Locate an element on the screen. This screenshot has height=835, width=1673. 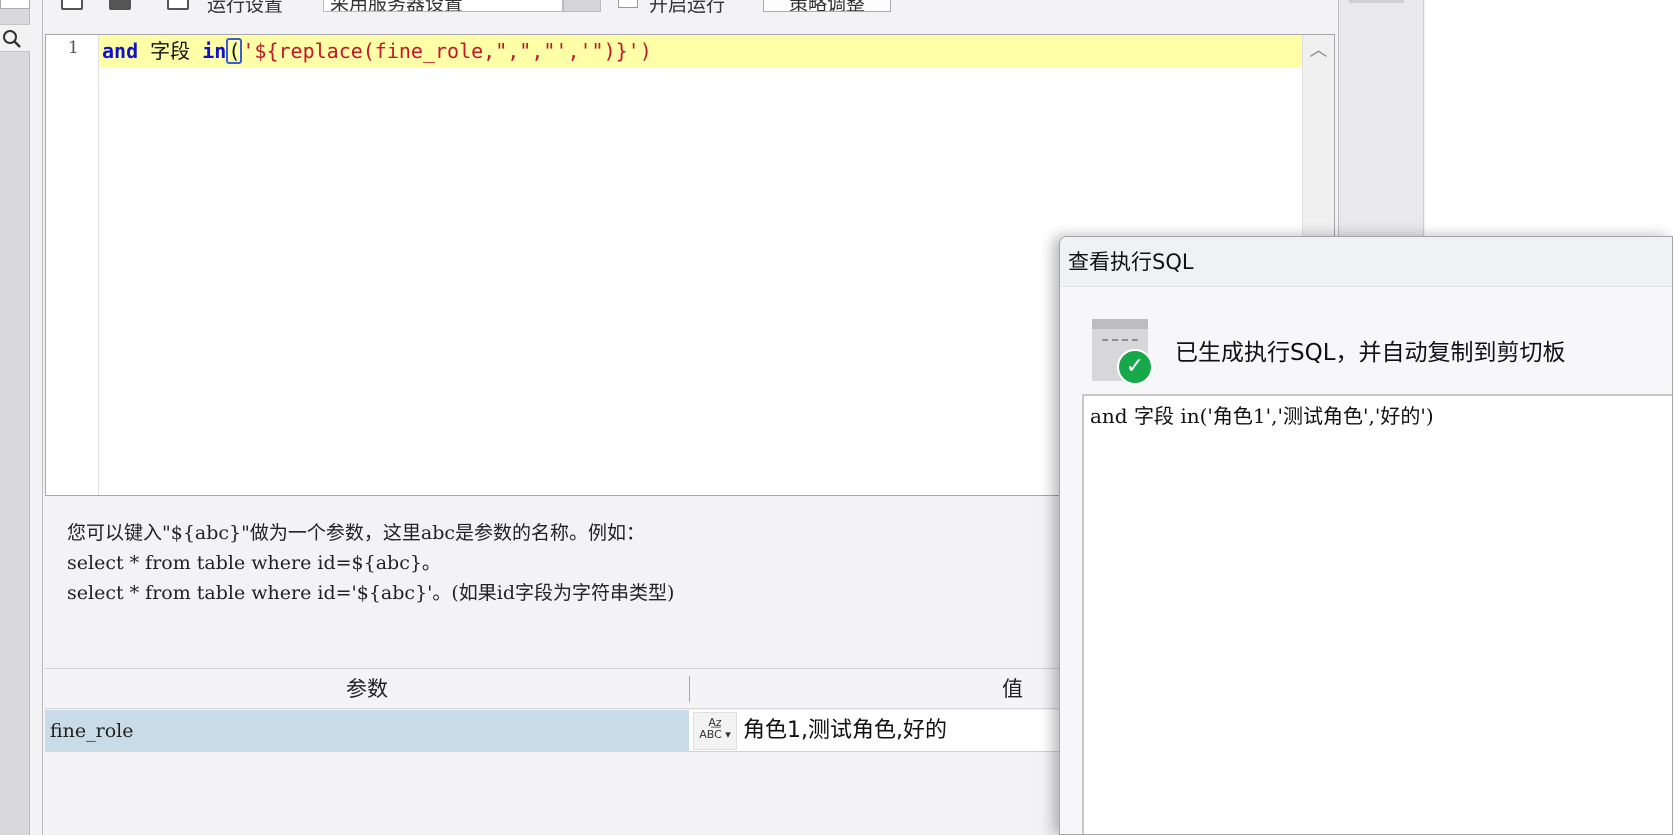
run-settings-label: 运行设置 is located at coordinates (245, 7).